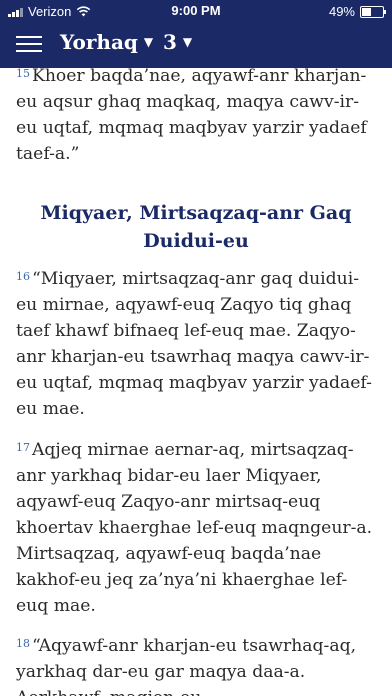  I want to click on chapter-selector: 3 ▼, so click(177, 42).